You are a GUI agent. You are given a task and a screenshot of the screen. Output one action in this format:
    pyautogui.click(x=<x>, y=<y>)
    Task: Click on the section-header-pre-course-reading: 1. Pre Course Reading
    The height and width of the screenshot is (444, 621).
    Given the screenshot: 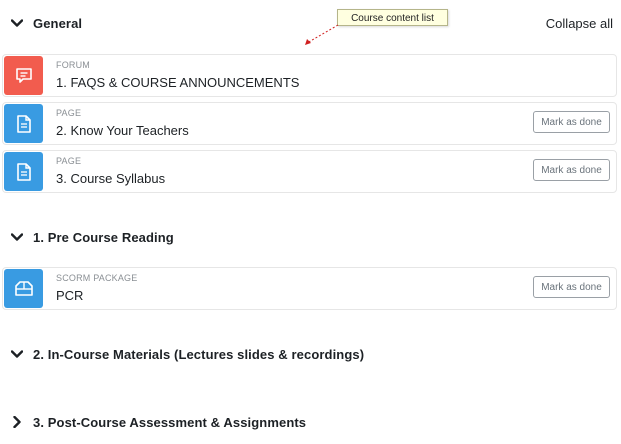 What is the action you would take?
    pyautogui.click(x=87, y=237)
    